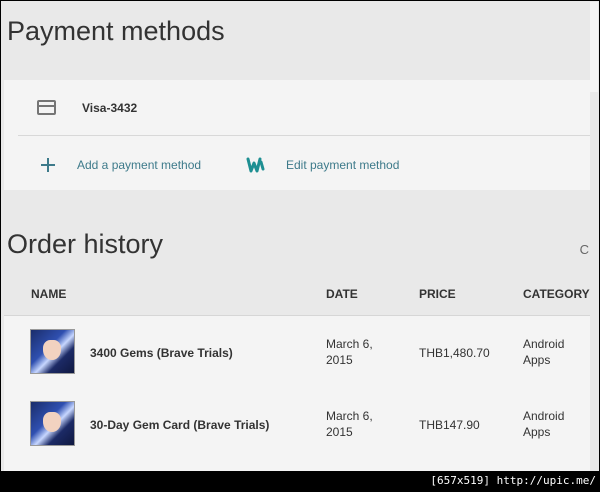  Describe the element at coordinates (48, 294) in the screenshot. I see `column-header-name: NAME` at that location.